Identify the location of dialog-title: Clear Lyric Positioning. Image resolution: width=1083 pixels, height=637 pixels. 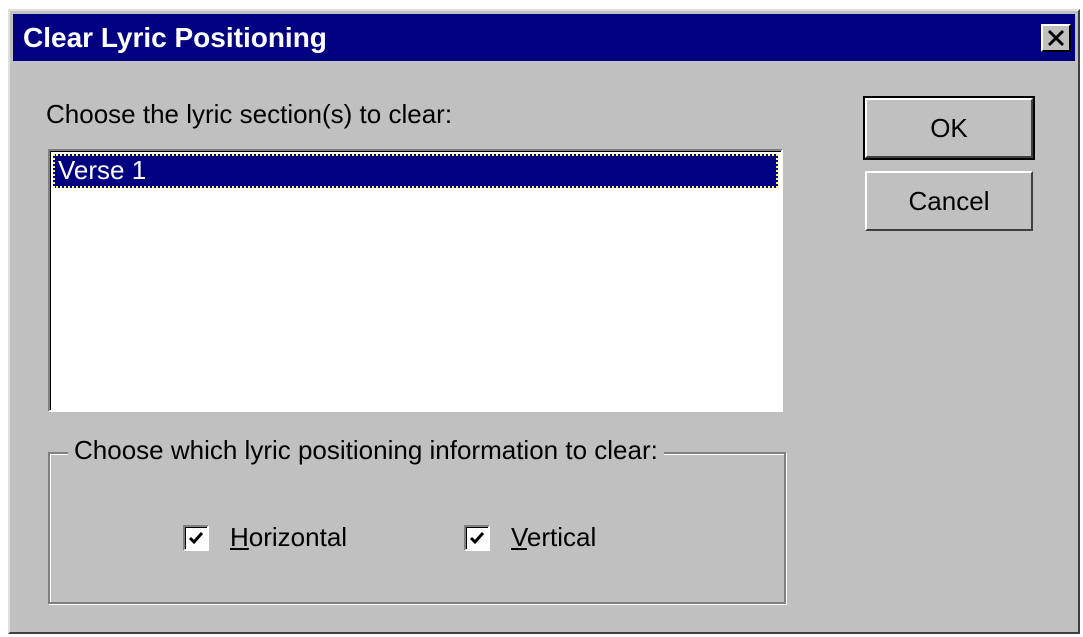
(175, 37).